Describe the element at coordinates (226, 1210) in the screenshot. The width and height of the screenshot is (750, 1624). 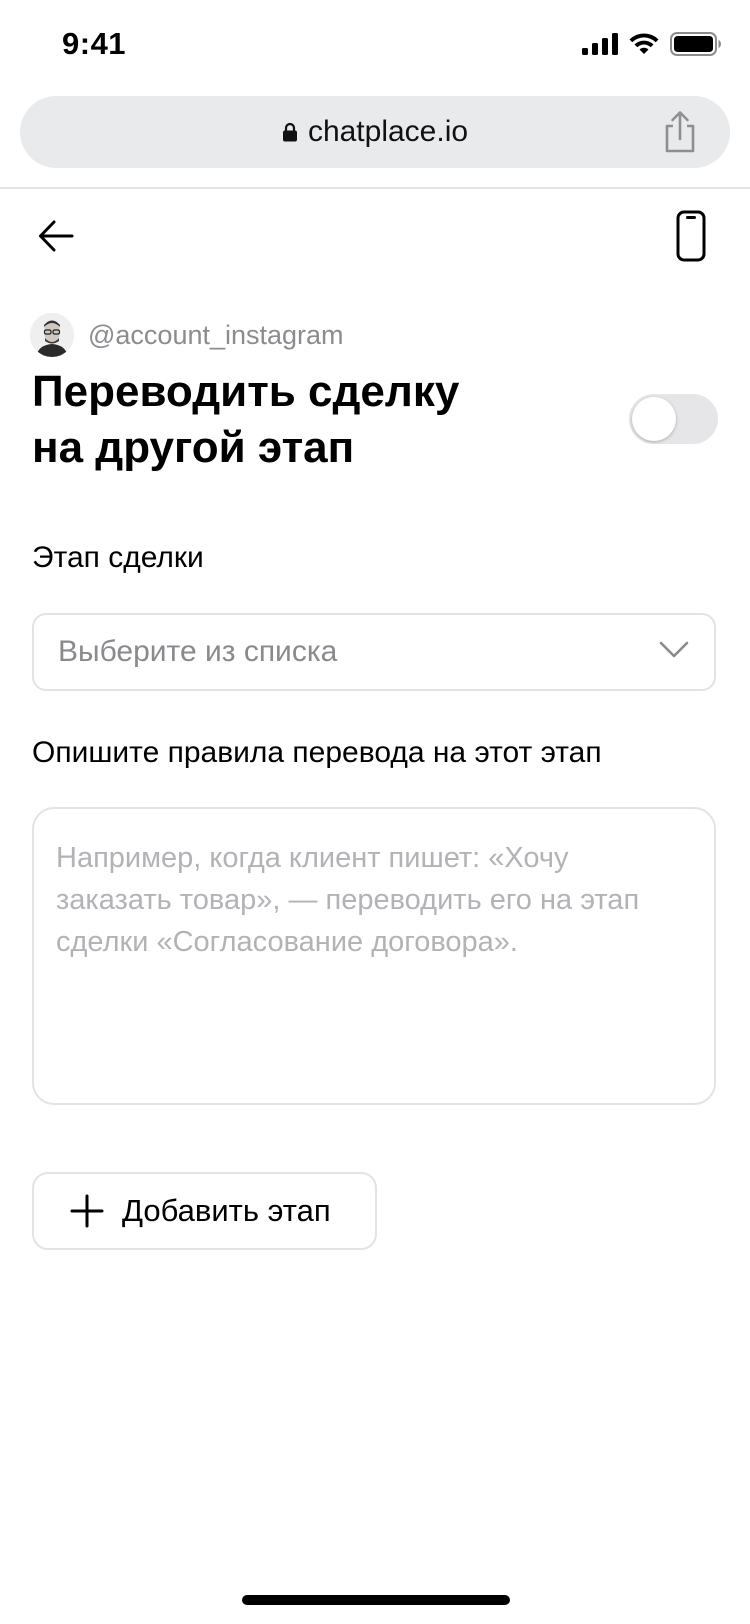
I see `add-stage-label: Добавить этап` at that location.